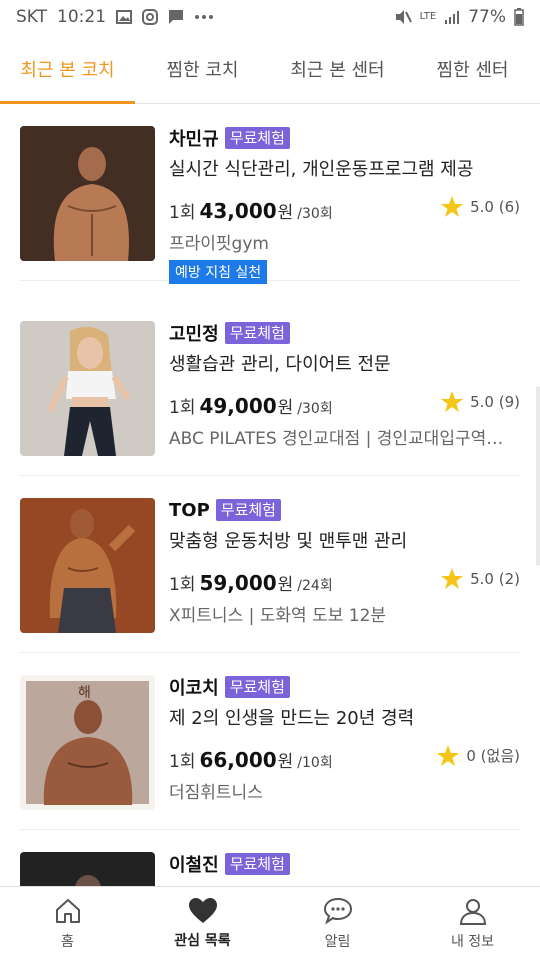  Describe the element at coordinates (493, 756) in the screenshot. I see `rating-text: 0 (없음)` at that location.